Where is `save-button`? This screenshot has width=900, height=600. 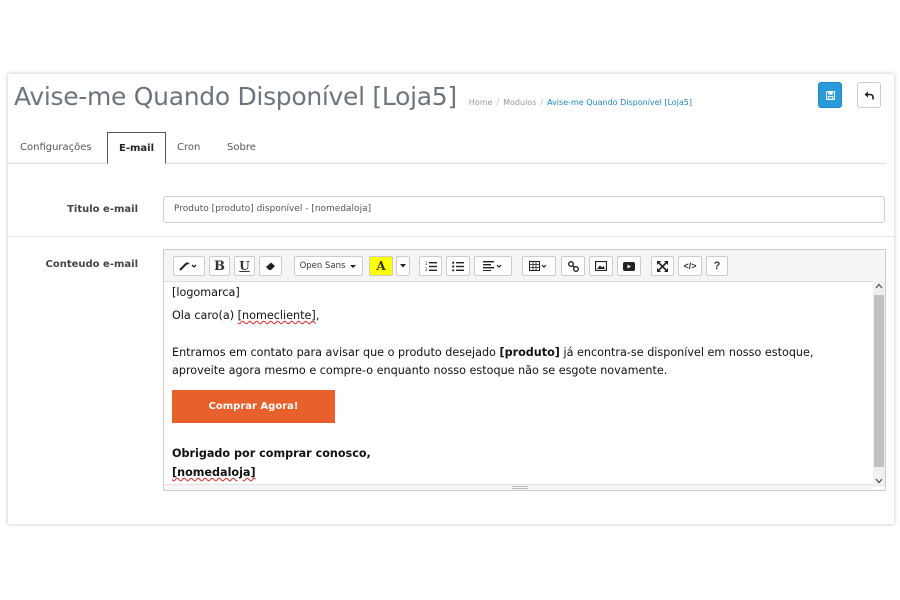 save-button is located at coordinates (830, 95).